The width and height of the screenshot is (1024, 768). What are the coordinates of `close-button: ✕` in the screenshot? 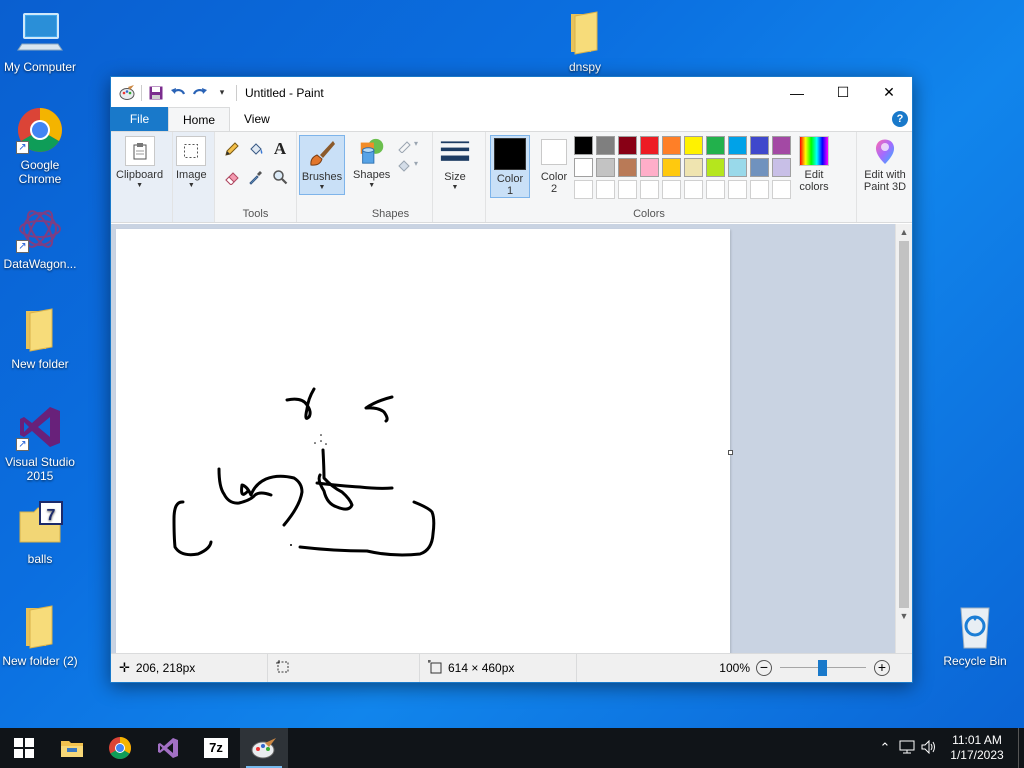 It's located at (889, 92).